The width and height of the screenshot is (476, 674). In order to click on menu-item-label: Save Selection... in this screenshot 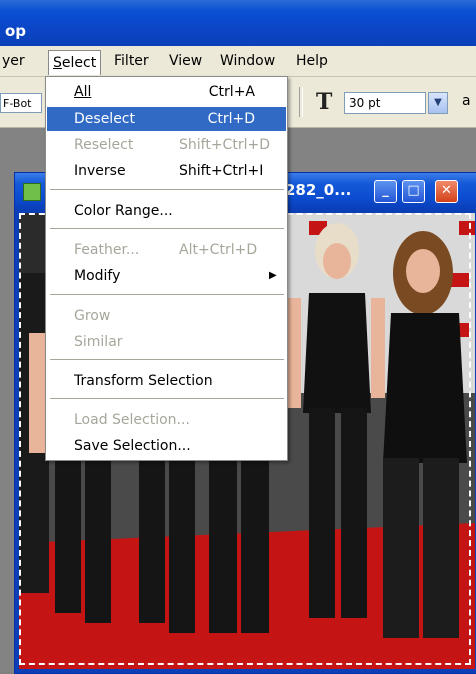, I will do `click(132, 446)`.